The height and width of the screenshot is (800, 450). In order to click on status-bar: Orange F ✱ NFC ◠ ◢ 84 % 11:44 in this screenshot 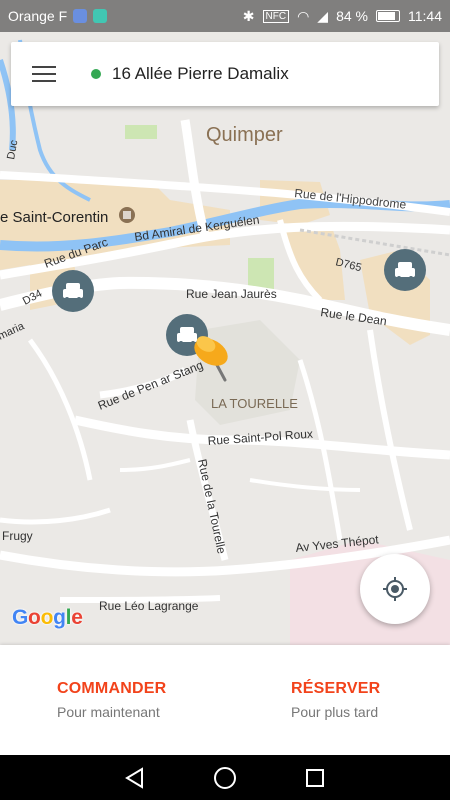, I will do `click(225, 16)`.